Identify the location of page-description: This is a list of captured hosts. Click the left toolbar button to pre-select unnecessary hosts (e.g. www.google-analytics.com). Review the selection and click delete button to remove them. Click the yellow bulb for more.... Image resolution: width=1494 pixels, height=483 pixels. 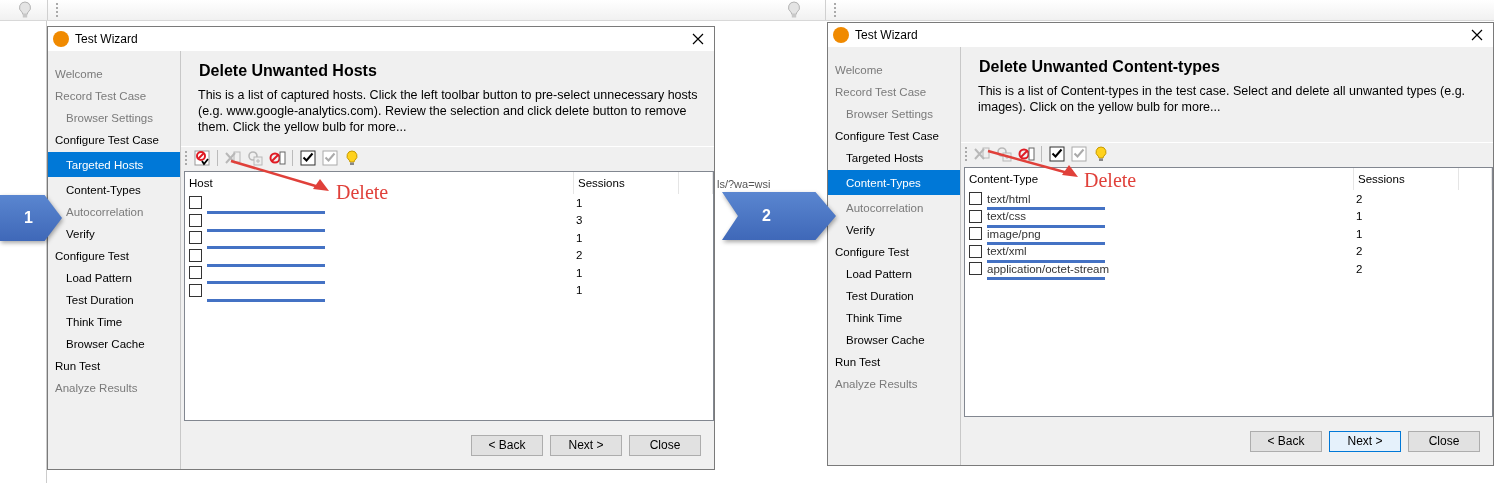
(448, 111).